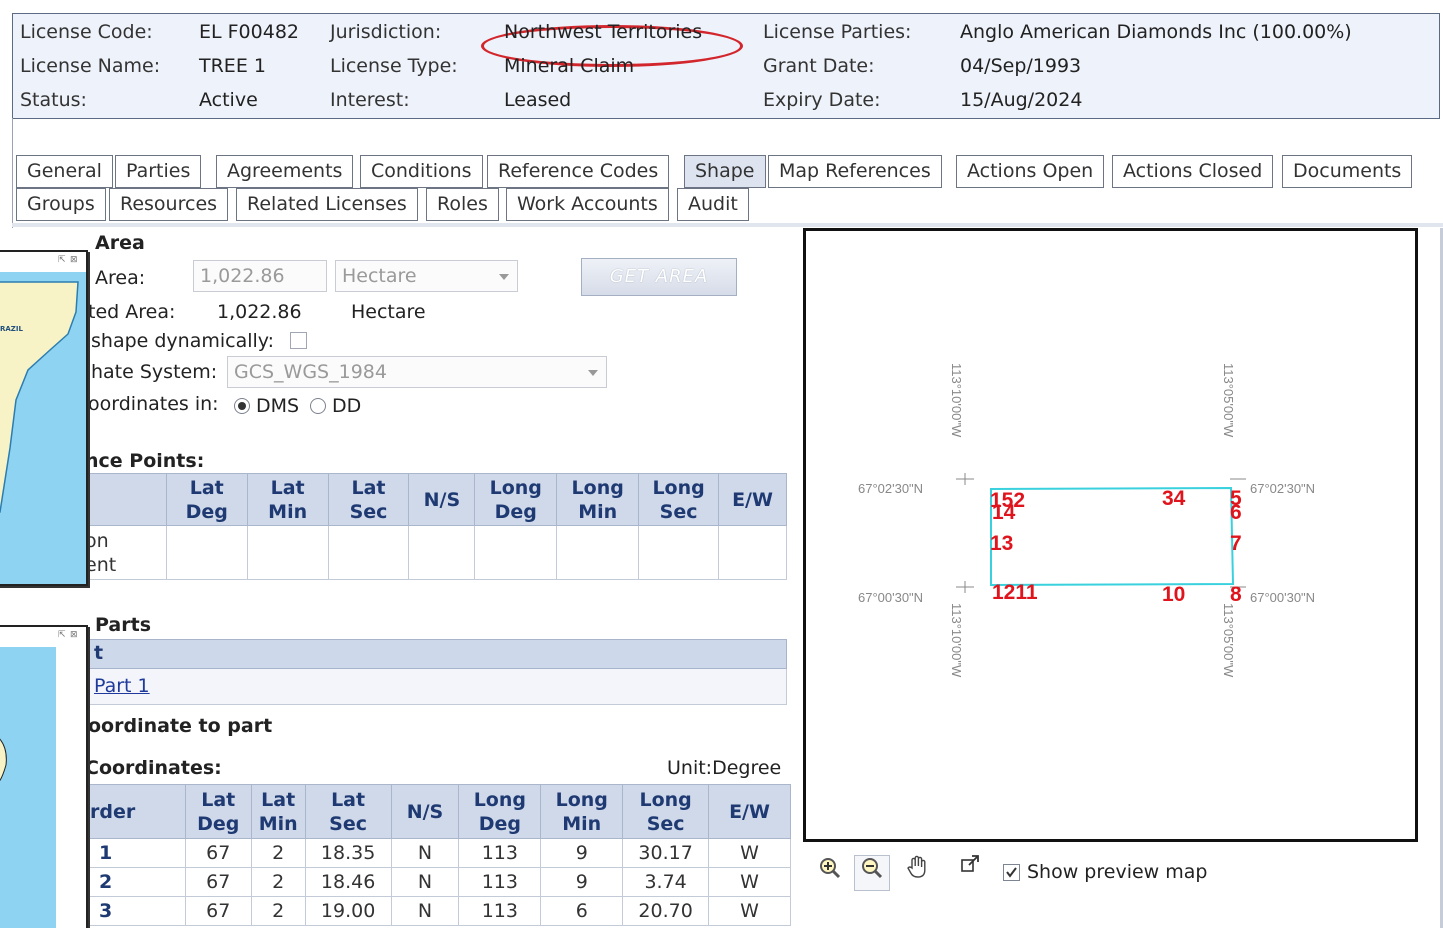 The width and height of the screenshot is (1443, 928). What do you see at coordinates (1282, 488) in the screenshot?
I see `lat-label-top-right: 67°02'30"N` at bounding box center [1282, 488].